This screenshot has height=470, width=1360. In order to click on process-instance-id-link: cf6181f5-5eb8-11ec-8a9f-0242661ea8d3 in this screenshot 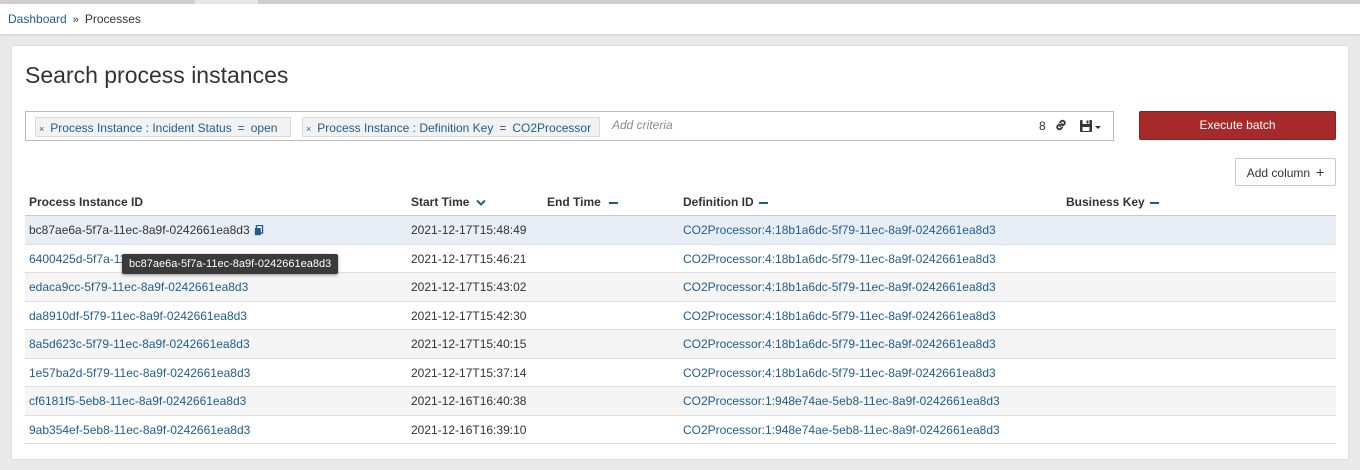, I will do `click(137, 401)`.